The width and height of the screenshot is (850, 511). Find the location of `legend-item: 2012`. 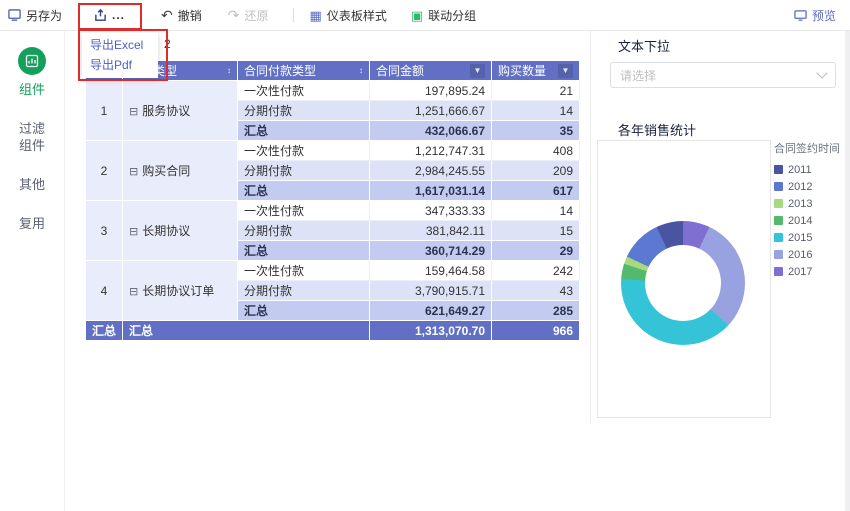

legend-item: 2012 is located at coordinates (812, 186).